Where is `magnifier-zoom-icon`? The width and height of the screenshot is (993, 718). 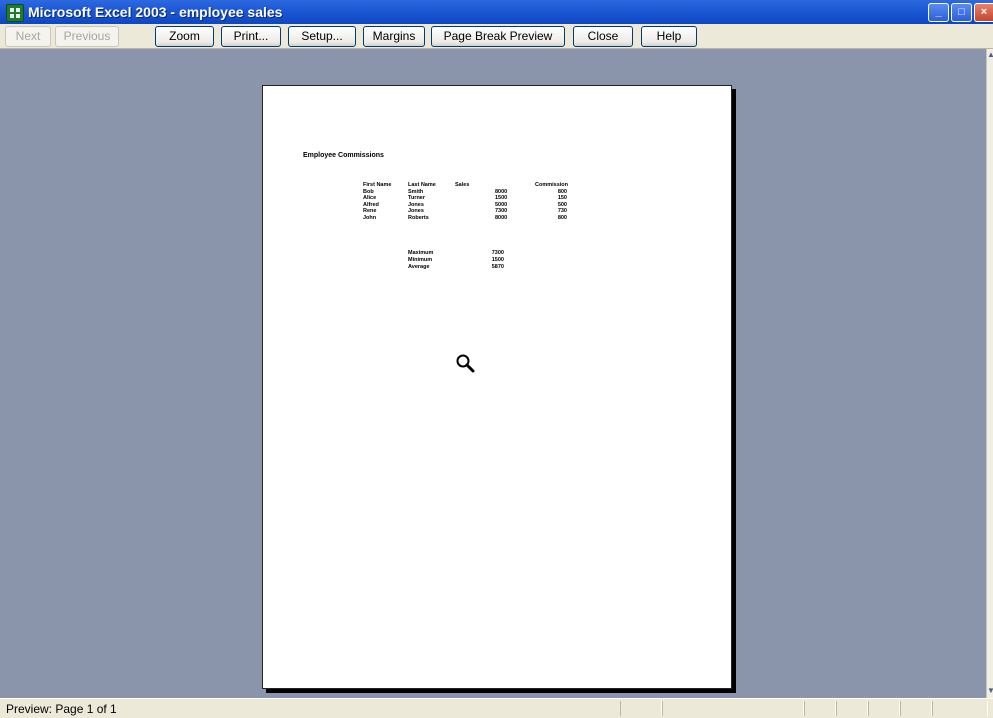
magnifier-zoom-icon is located at coordinates (465, 363).